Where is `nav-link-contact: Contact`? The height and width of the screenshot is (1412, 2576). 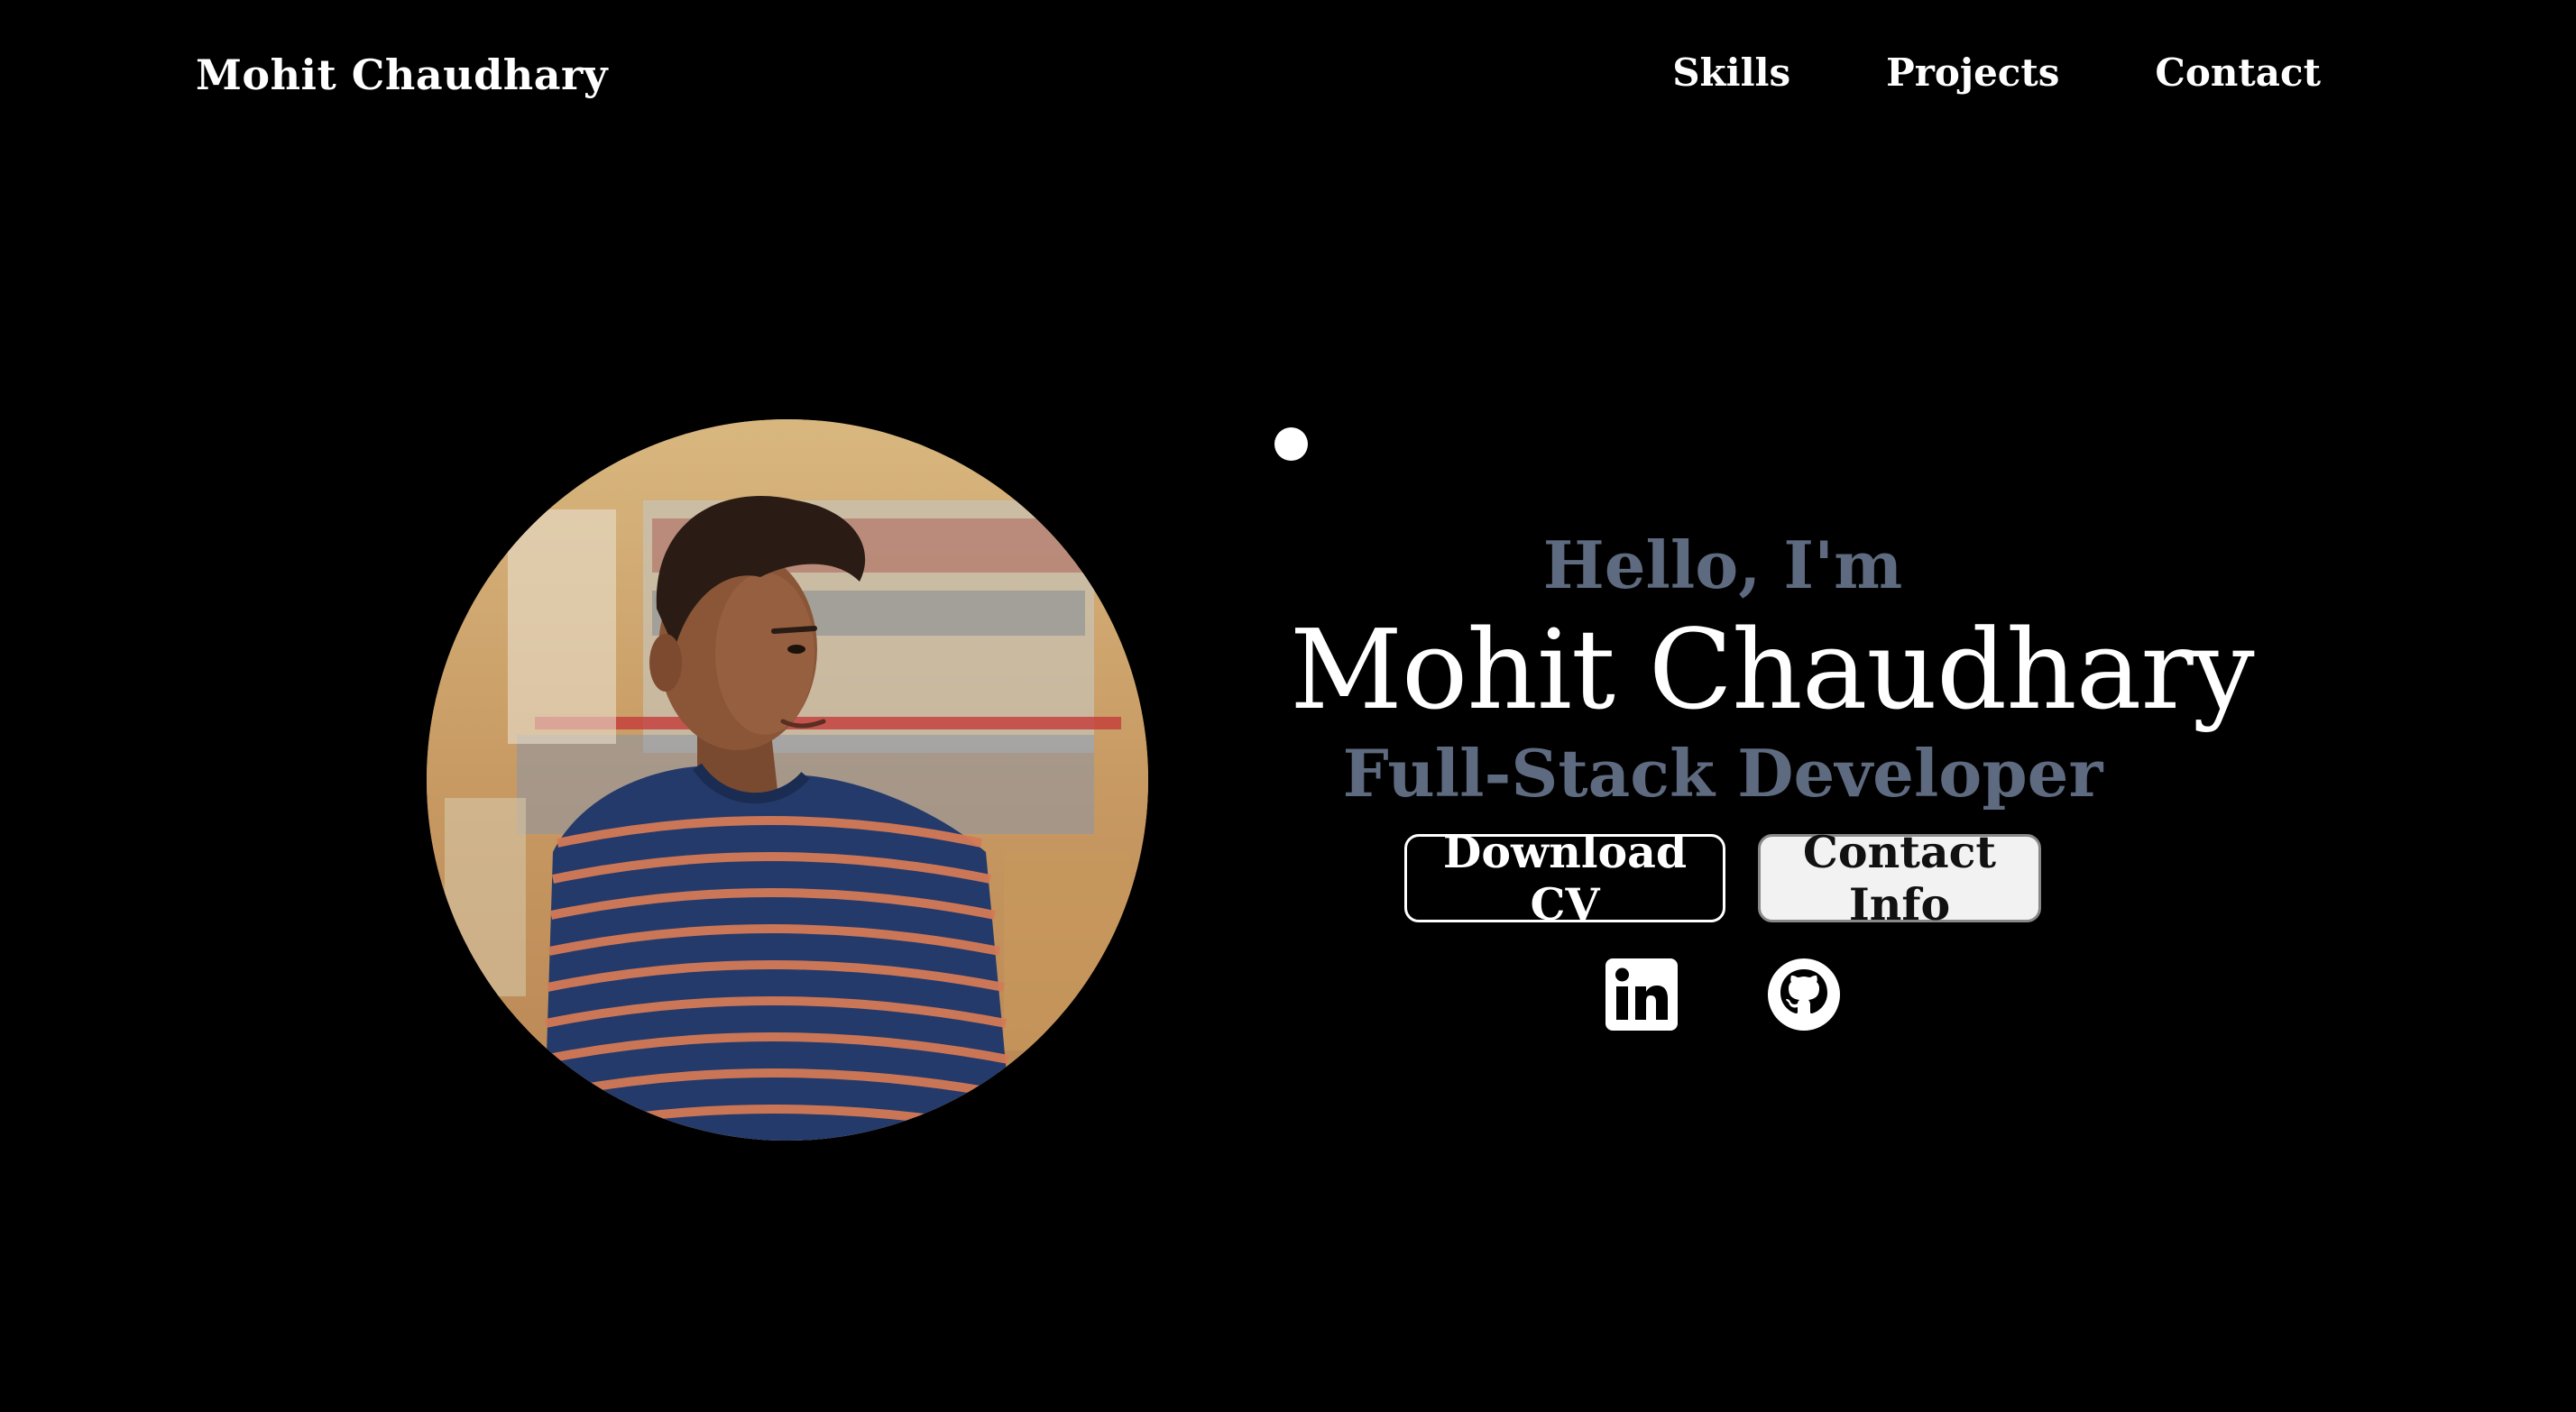 nav-link-contact: Contact is located at coordinates (2238, 72).